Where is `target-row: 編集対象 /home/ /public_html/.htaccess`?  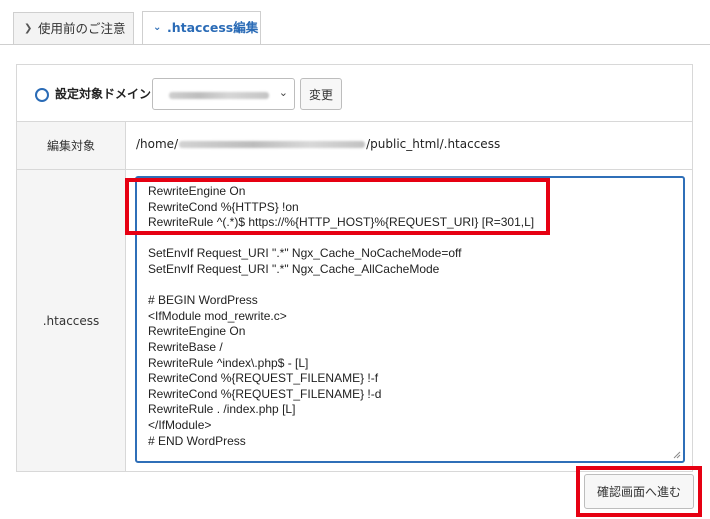
target-row: 編集対象 /home/ /public_html/.htaccess is located at coordinates (354, 146).